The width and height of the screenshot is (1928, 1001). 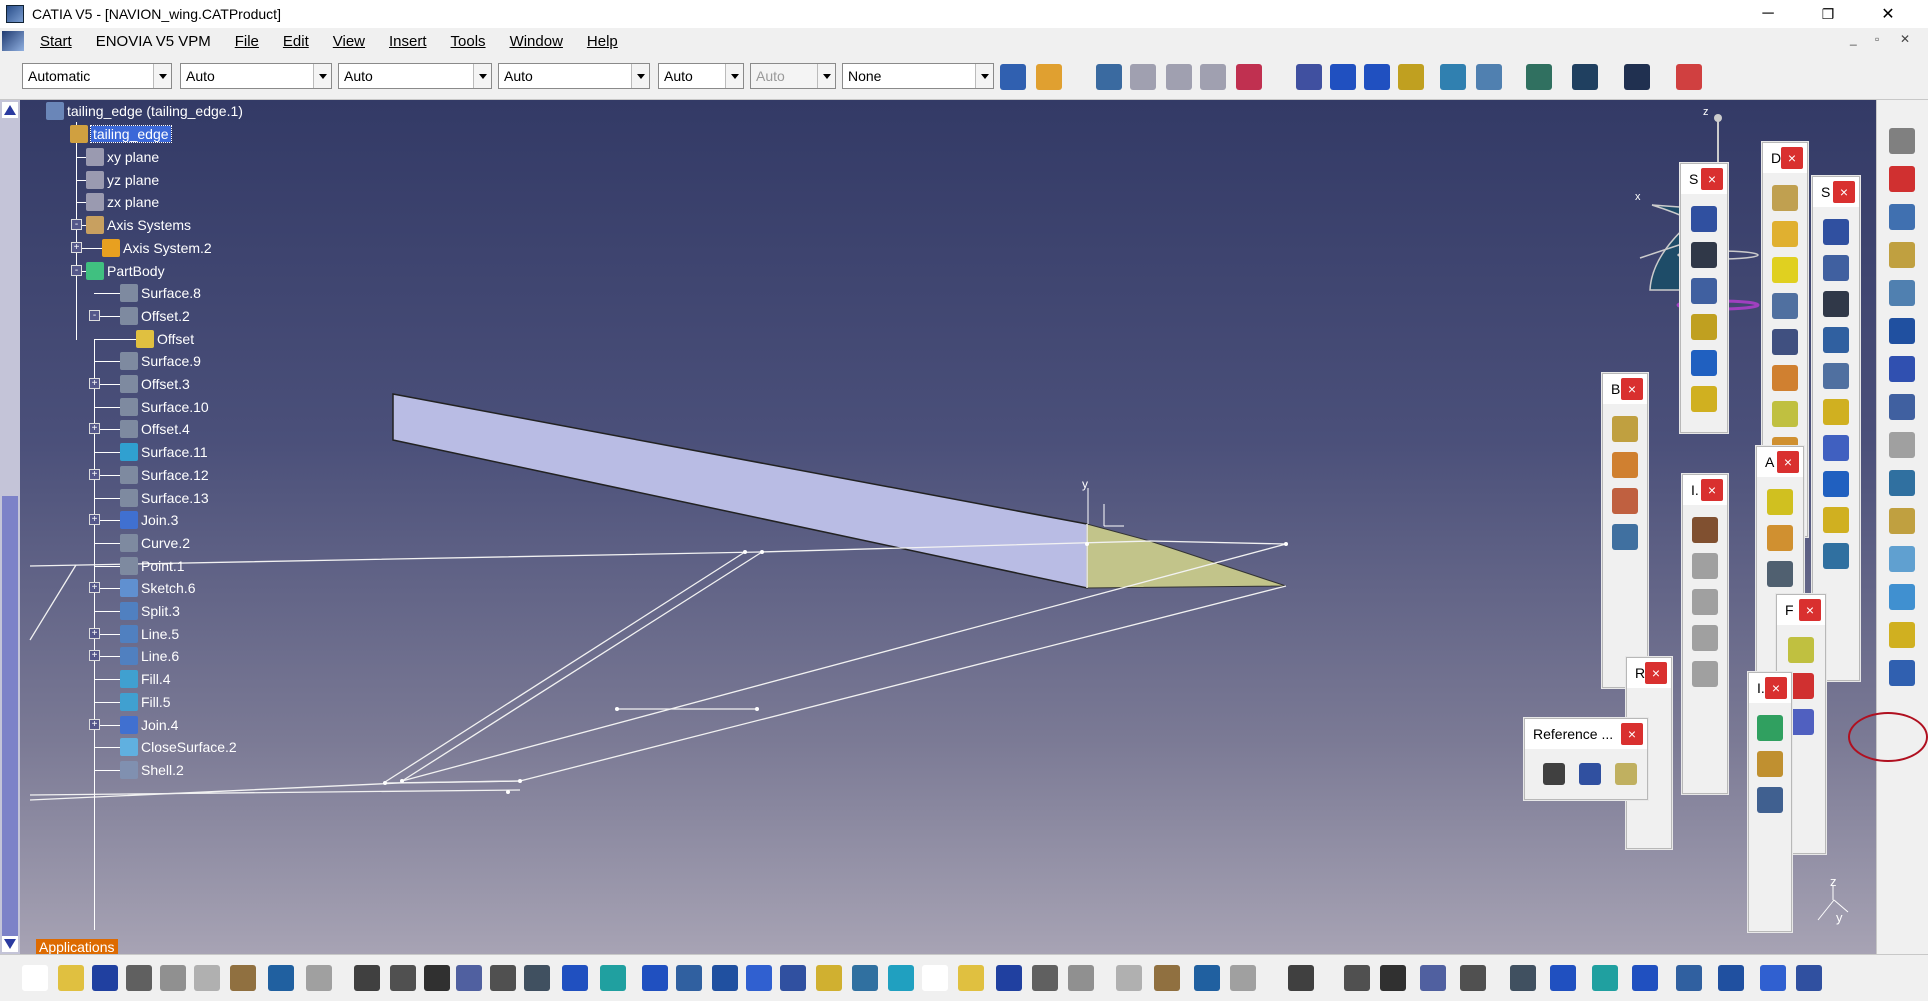 I want to click on tree-node: Offset.3, so click(x=155, y=384).